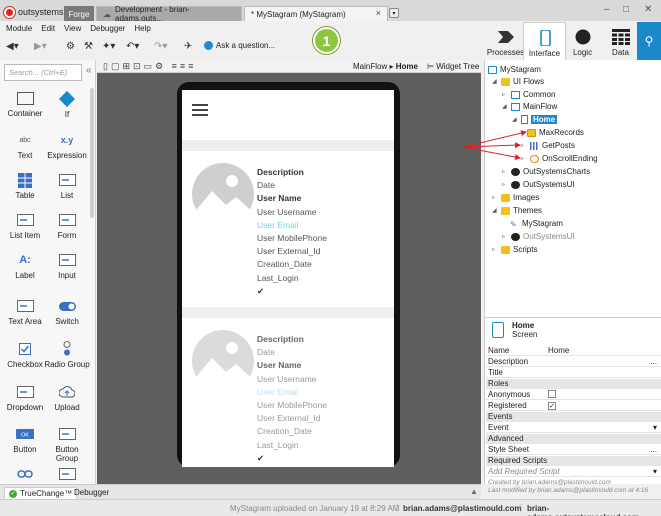 The height and width of the screenshot is (516, 661). Describe the element at coordinates (107, 28) in the screenshot. I see `menu-debugger: Debugger` at that location.